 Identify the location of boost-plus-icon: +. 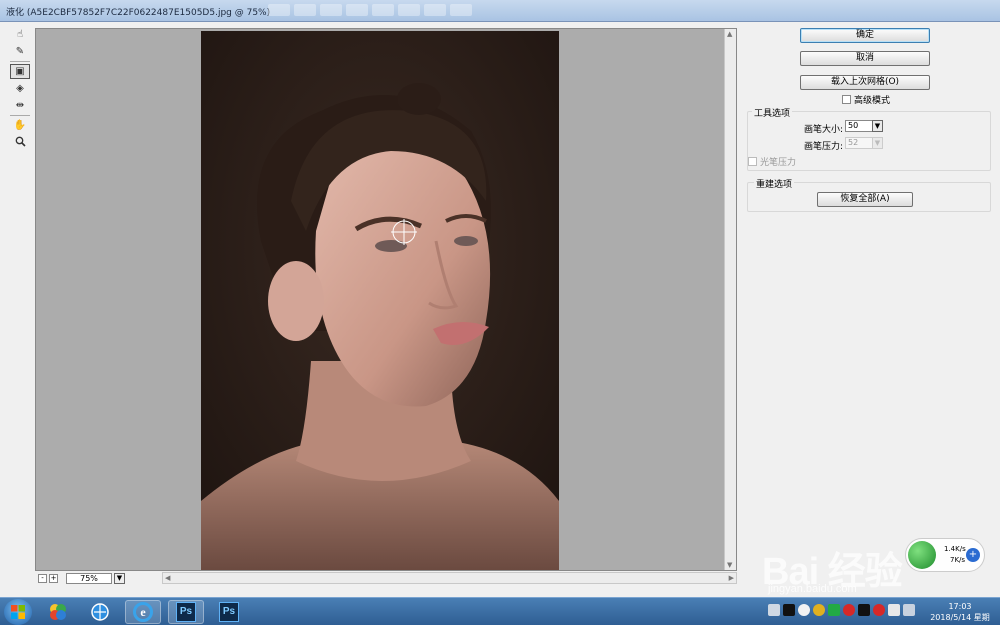
(973, 555).